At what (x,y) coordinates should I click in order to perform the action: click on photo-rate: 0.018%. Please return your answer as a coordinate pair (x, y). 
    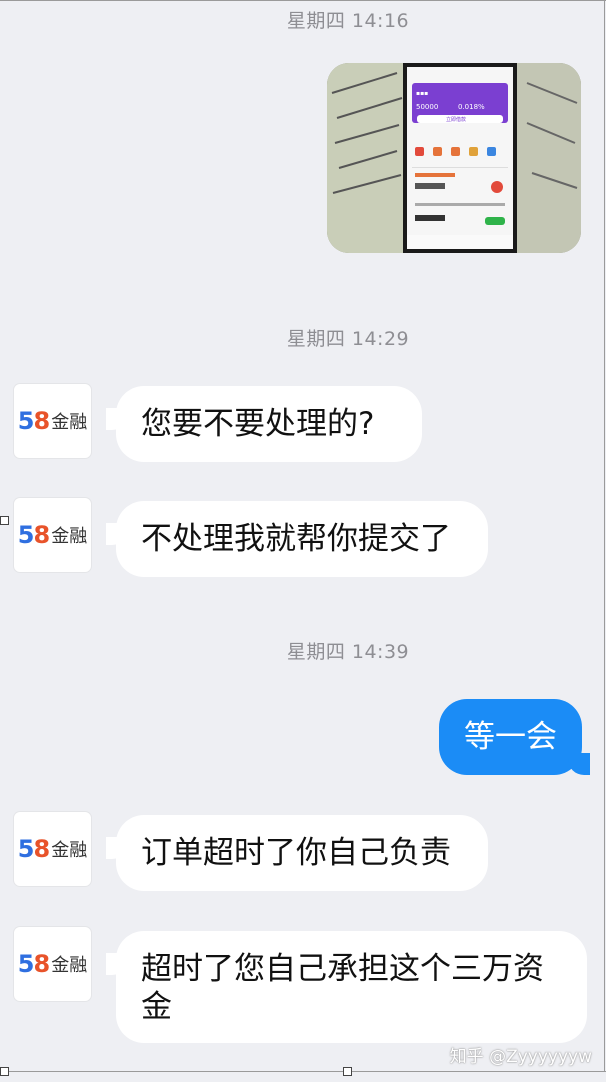
    Looking at the image, I should click on (471, 107).